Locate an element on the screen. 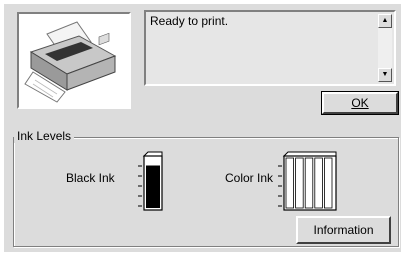  black-ink-cartridge-icon is located at coordinates (150, 181).